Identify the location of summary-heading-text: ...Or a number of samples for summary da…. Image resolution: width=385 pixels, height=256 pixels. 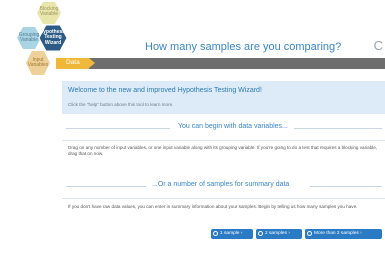
(221, 184).